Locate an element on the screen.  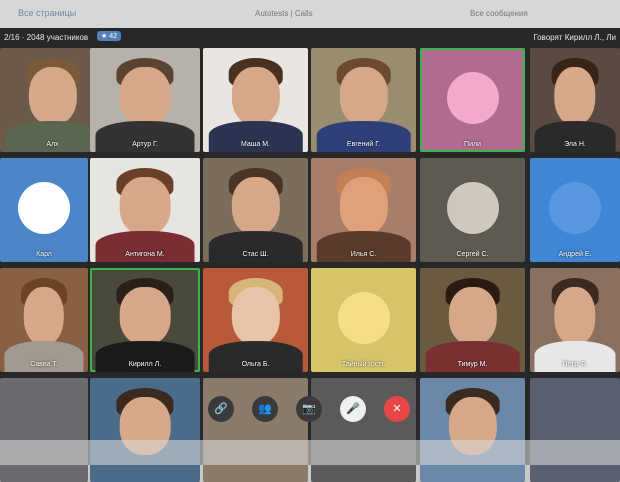
participant-name: Стас Ш. is located at coordinates (255, 254).